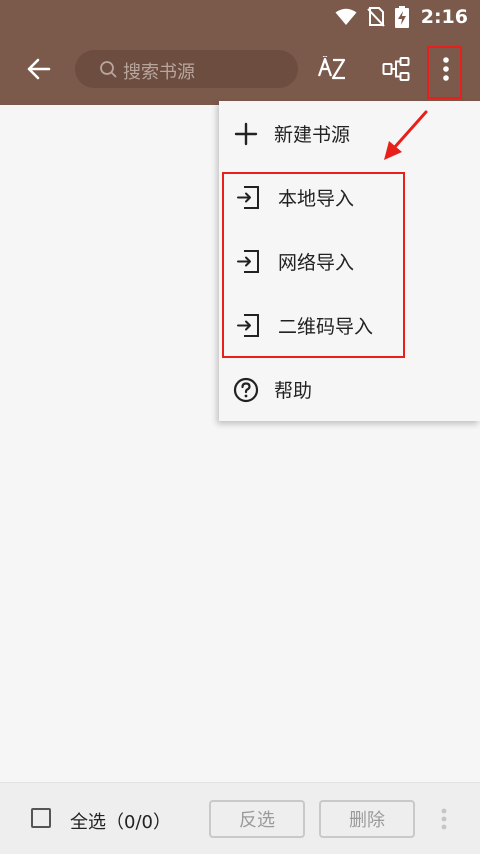 This screenshot has height=854, width=480. I want to click on plus-icon, so click(246, 134).